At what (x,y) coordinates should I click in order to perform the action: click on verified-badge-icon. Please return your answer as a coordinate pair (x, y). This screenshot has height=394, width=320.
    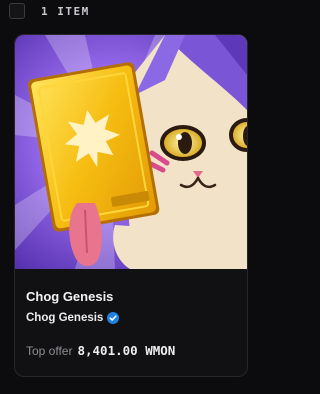
    Looking at the image, I should click on (113, 318).